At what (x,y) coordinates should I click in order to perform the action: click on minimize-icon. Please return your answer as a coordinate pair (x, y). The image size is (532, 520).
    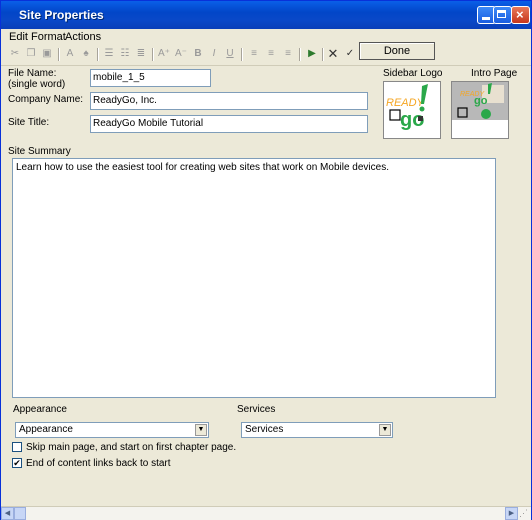
    Looking at the image, I should click on (486, 18).